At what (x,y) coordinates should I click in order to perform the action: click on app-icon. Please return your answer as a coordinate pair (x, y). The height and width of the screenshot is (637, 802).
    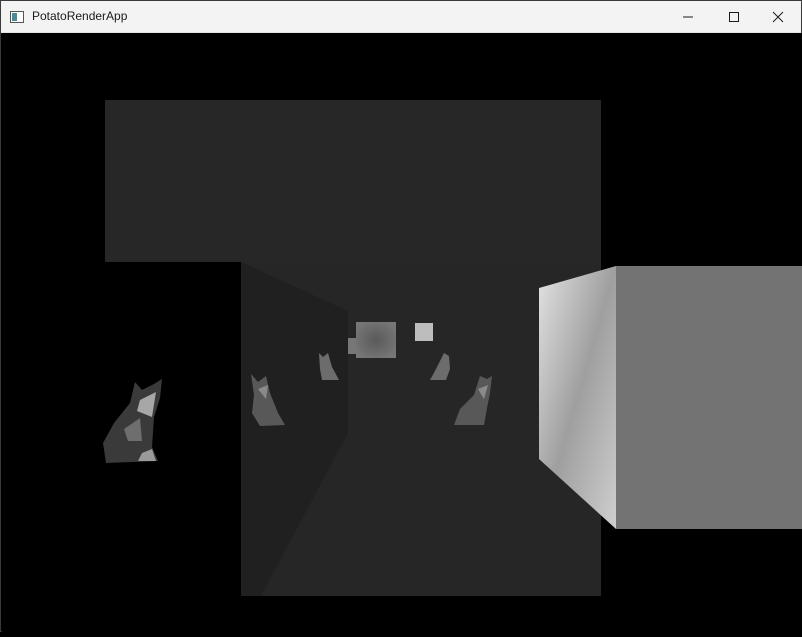
    Looking at the image, I should click on (17, 16).